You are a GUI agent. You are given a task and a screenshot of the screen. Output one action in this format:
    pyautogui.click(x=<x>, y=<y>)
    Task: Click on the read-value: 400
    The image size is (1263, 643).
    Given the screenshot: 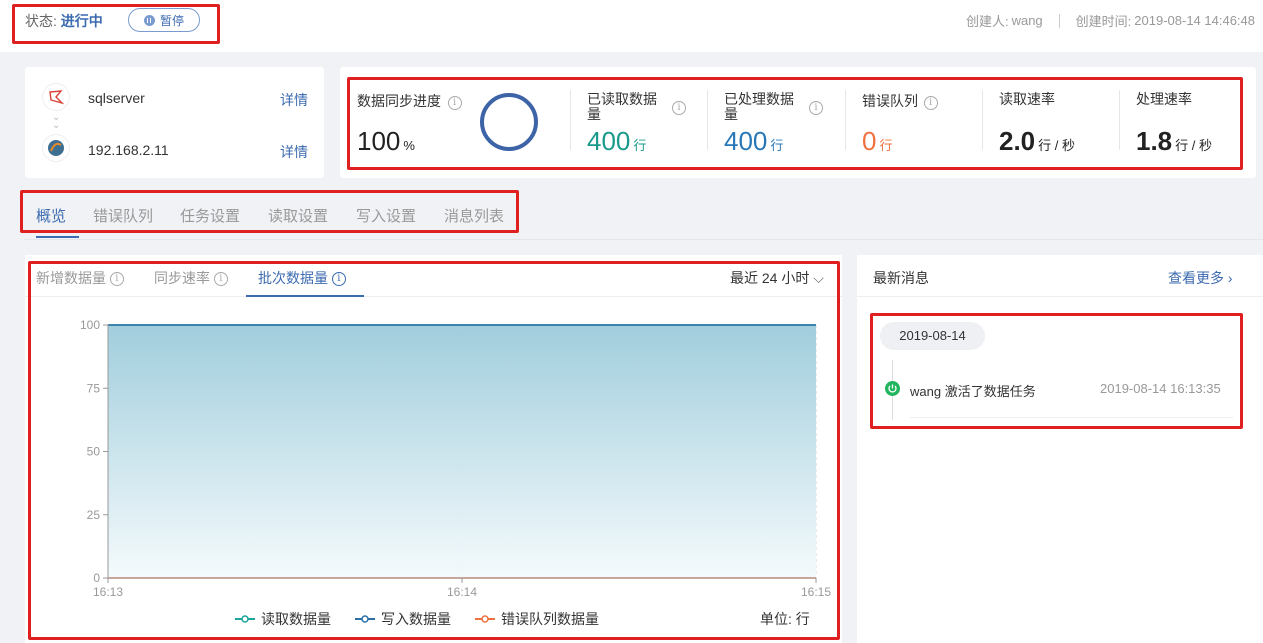 What is the action you would take?
    pyautogui.click(x=609, y=141)
    